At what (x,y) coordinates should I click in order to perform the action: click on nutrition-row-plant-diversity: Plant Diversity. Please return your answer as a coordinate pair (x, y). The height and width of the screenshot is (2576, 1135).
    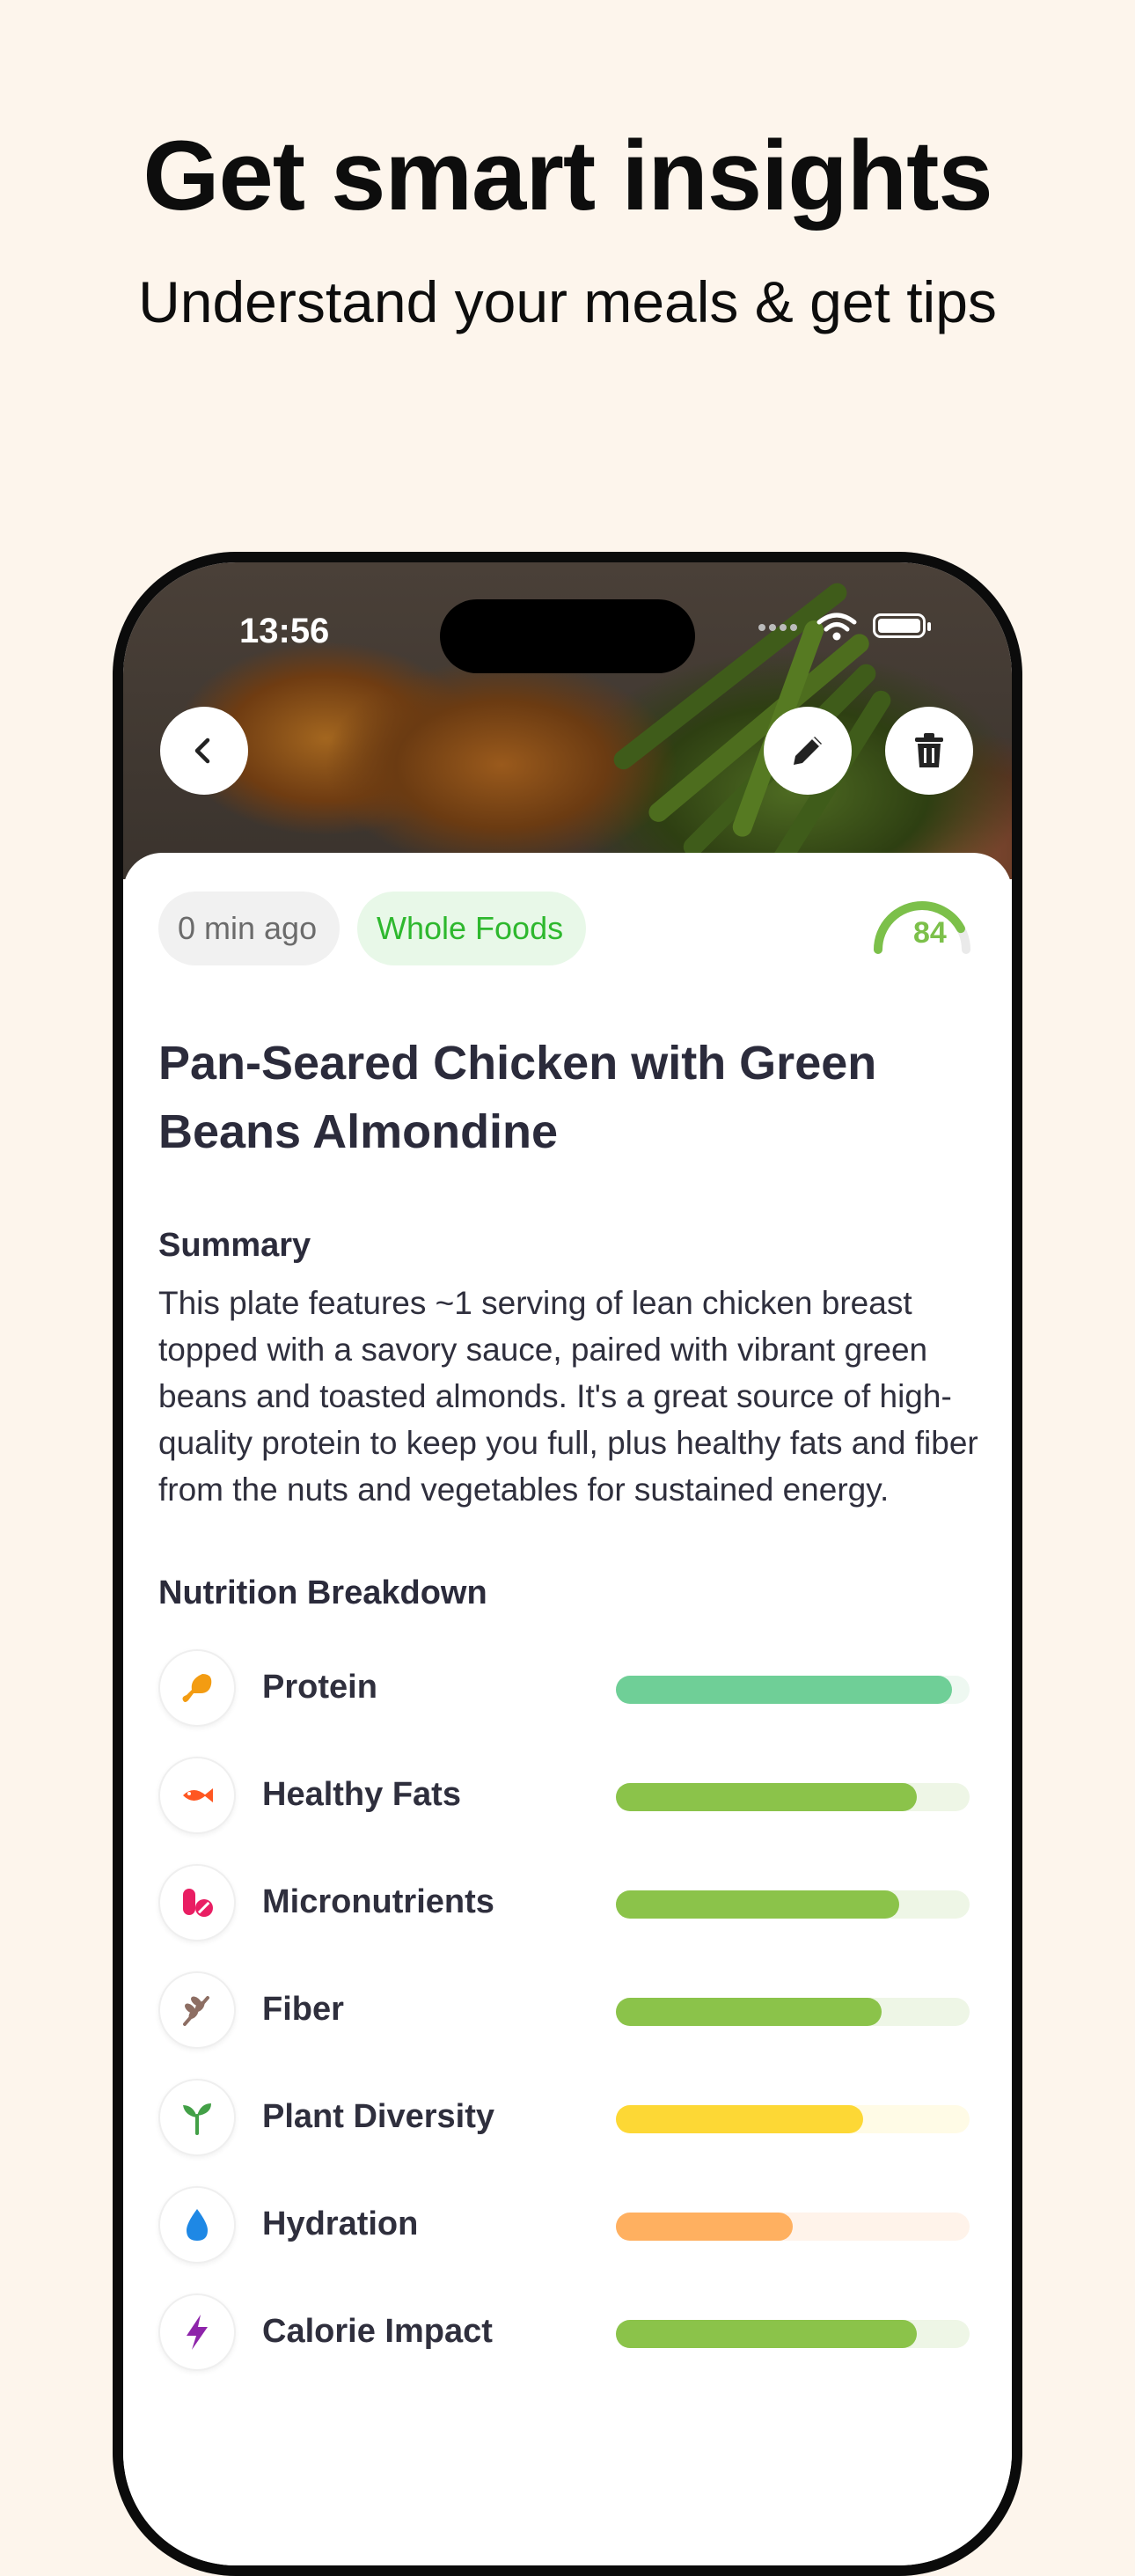
    Looking at the image, I should click on (571, 2118).